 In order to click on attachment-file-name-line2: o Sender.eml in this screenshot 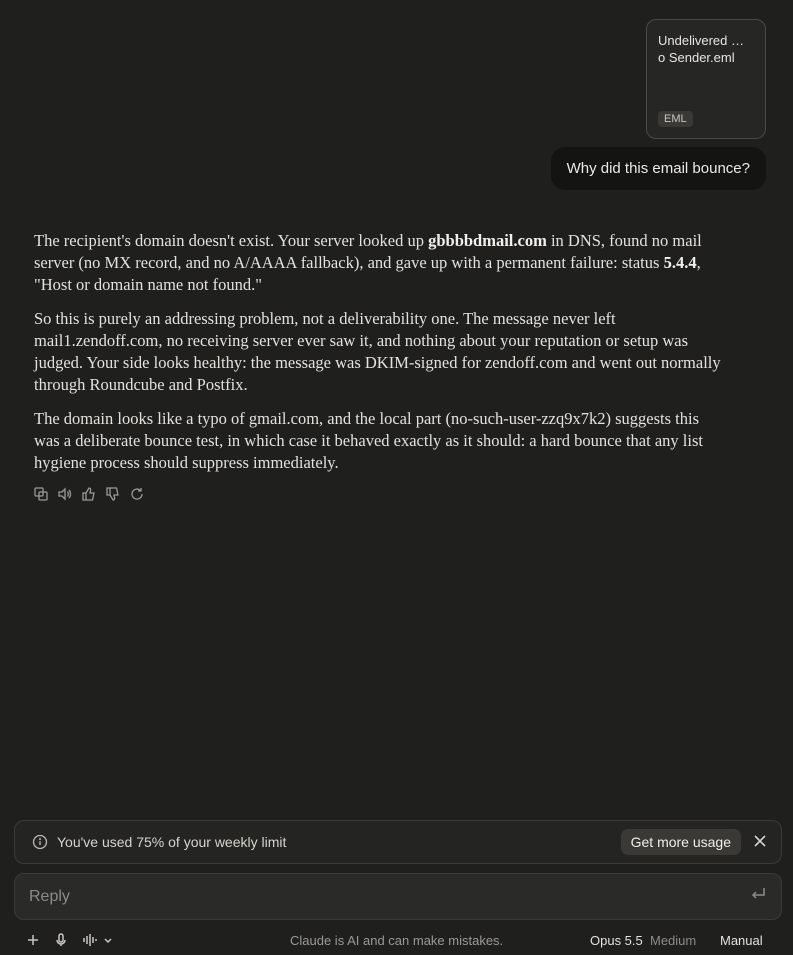, I will do `click(696, 57)`.